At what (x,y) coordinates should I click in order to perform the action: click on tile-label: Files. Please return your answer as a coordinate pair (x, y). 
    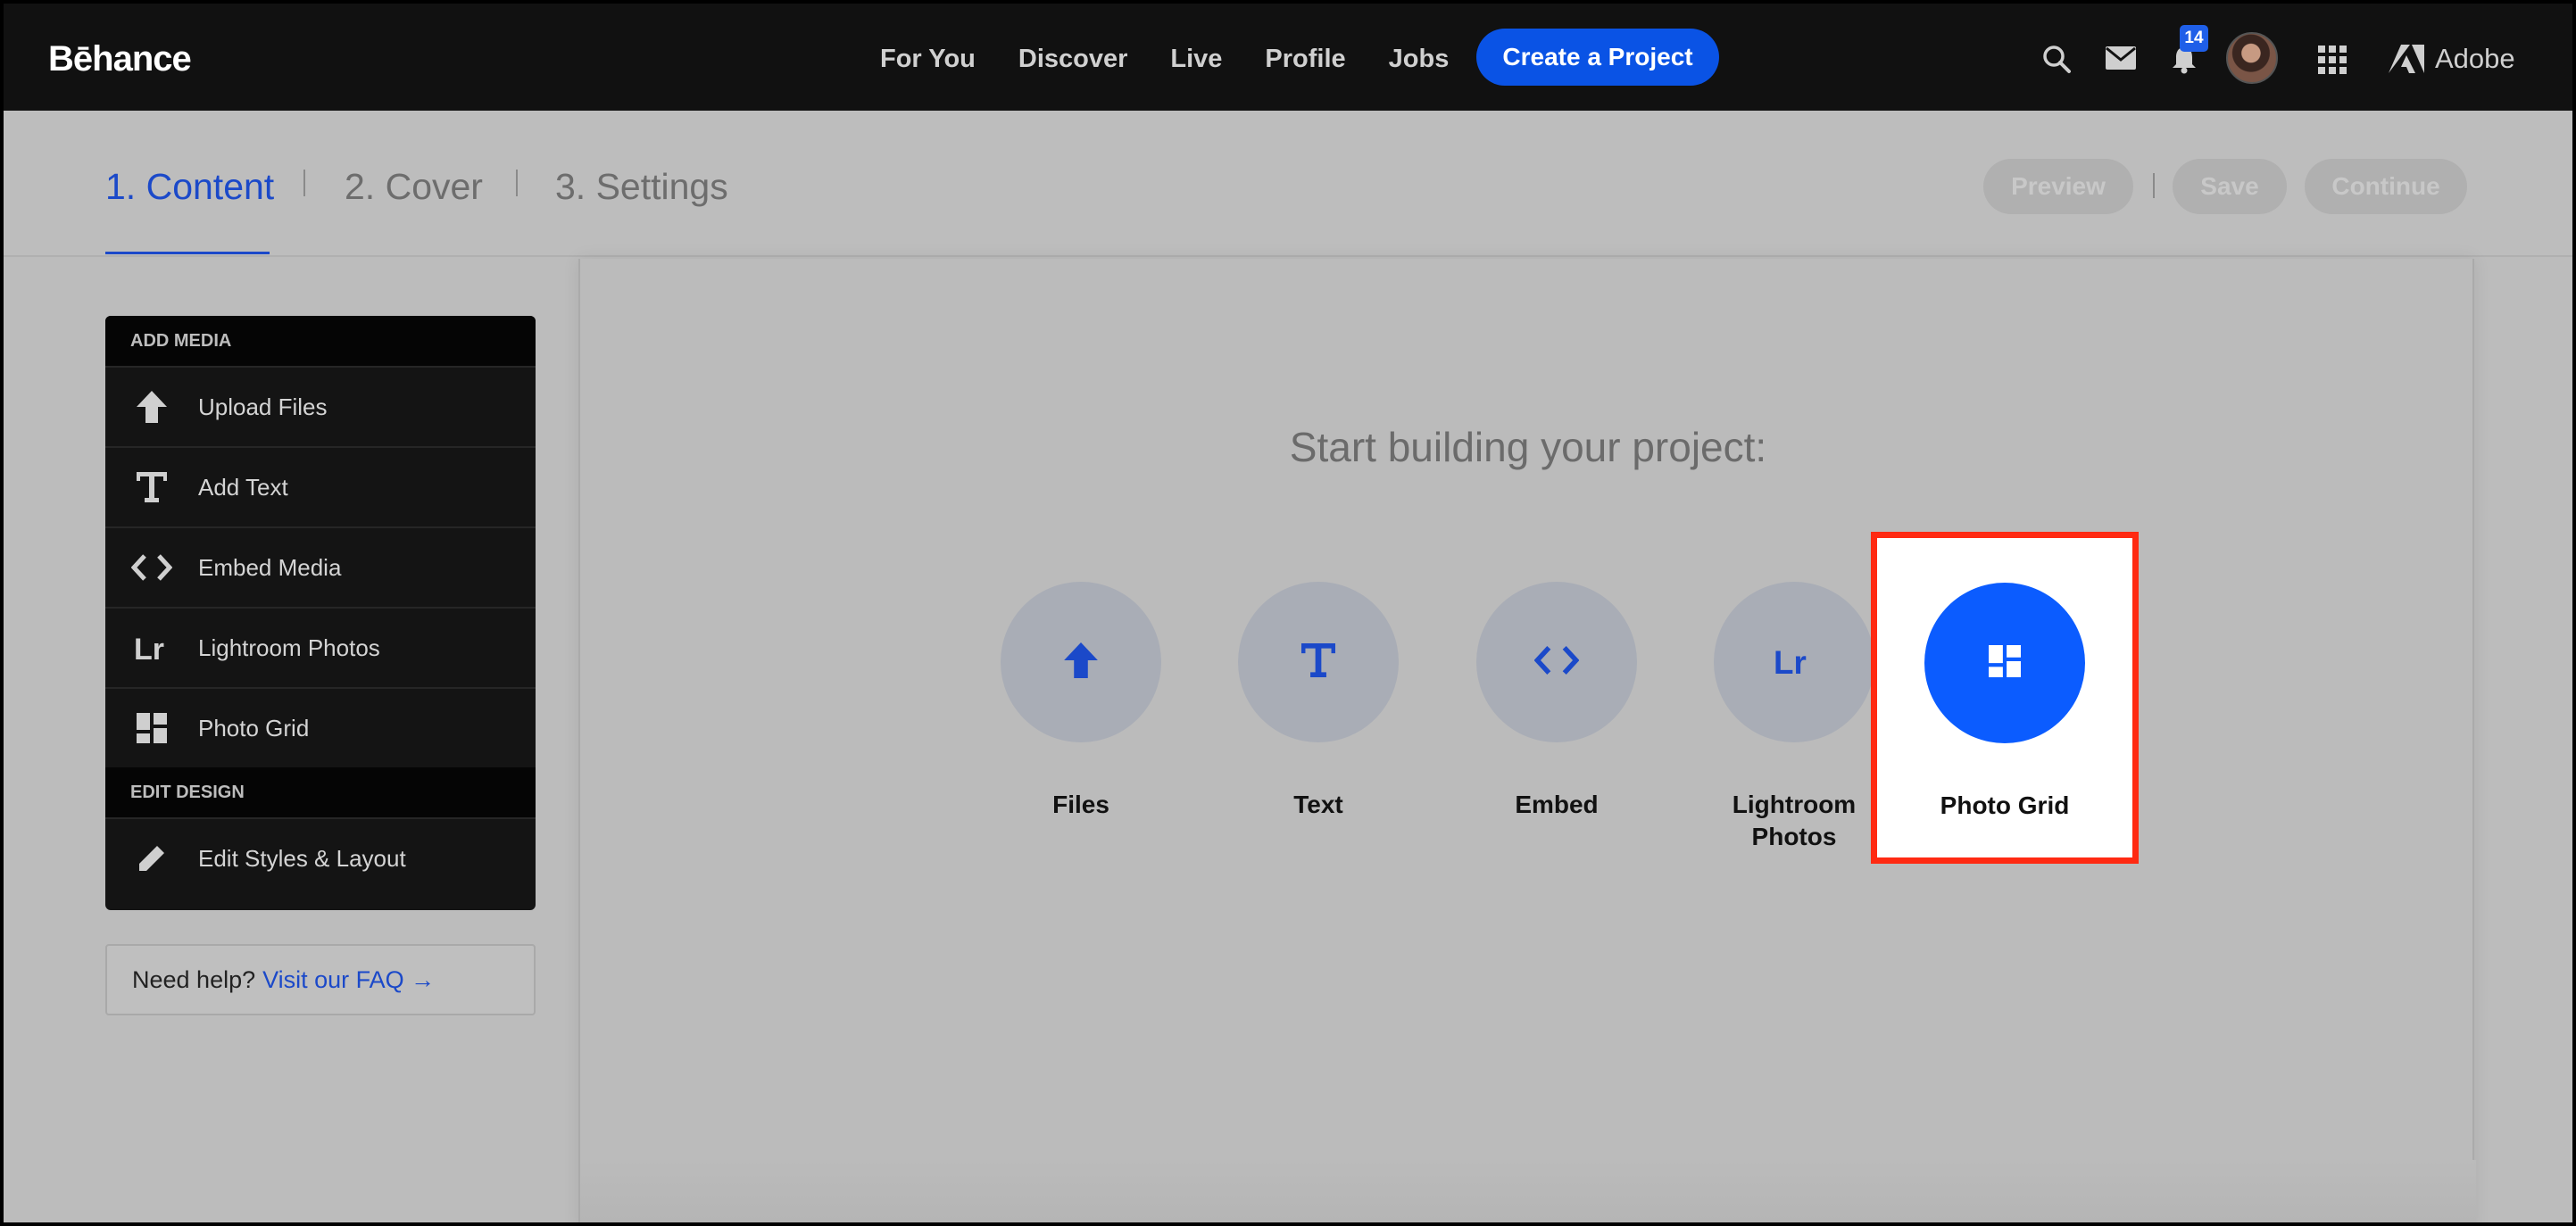
    Looking at the image, I should click on (1080, 804).